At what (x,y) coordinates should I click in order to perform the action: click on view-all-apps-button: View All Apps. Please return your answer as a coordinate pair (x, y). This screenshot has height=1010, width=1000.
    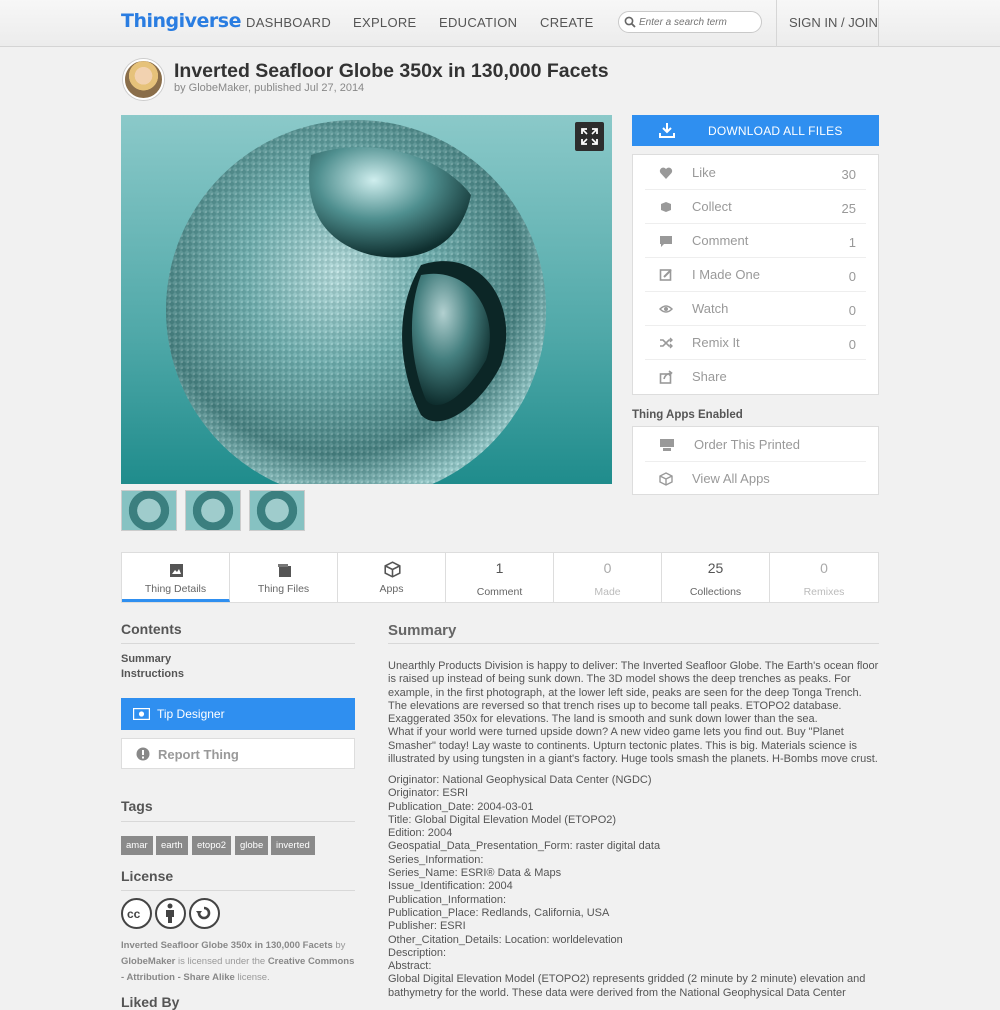
    Looking at the image, I should click on (755, 479).